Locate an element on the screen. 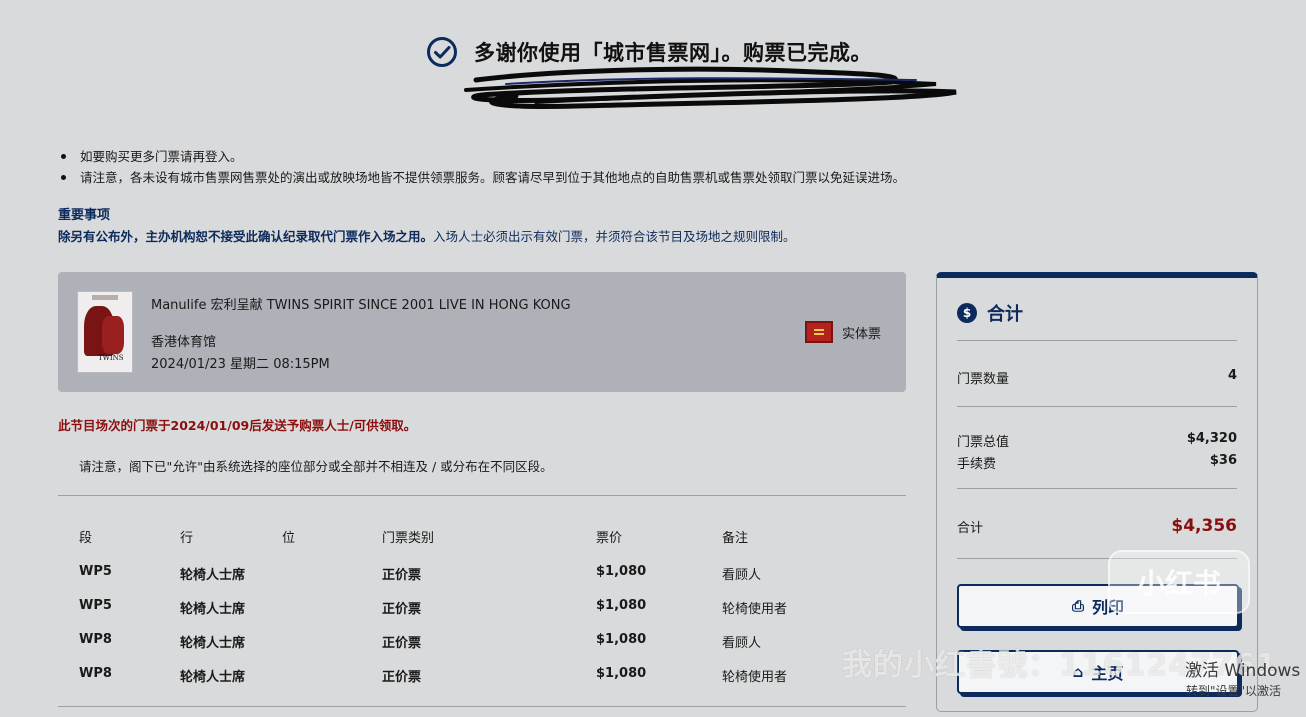 This screenshot has height=717, width=1306. poster-text: TWINS is located at coordinates (111, 358).